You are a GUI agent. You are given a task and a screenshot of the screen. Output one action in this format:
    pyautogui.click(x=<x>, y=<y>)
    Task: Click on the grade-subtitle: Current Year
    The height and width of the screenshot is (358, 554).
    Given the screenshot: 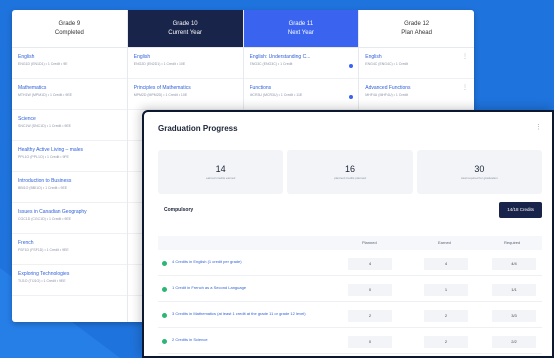 What is the action you would take?
    pyautogui.click(x=185, y=32)
    